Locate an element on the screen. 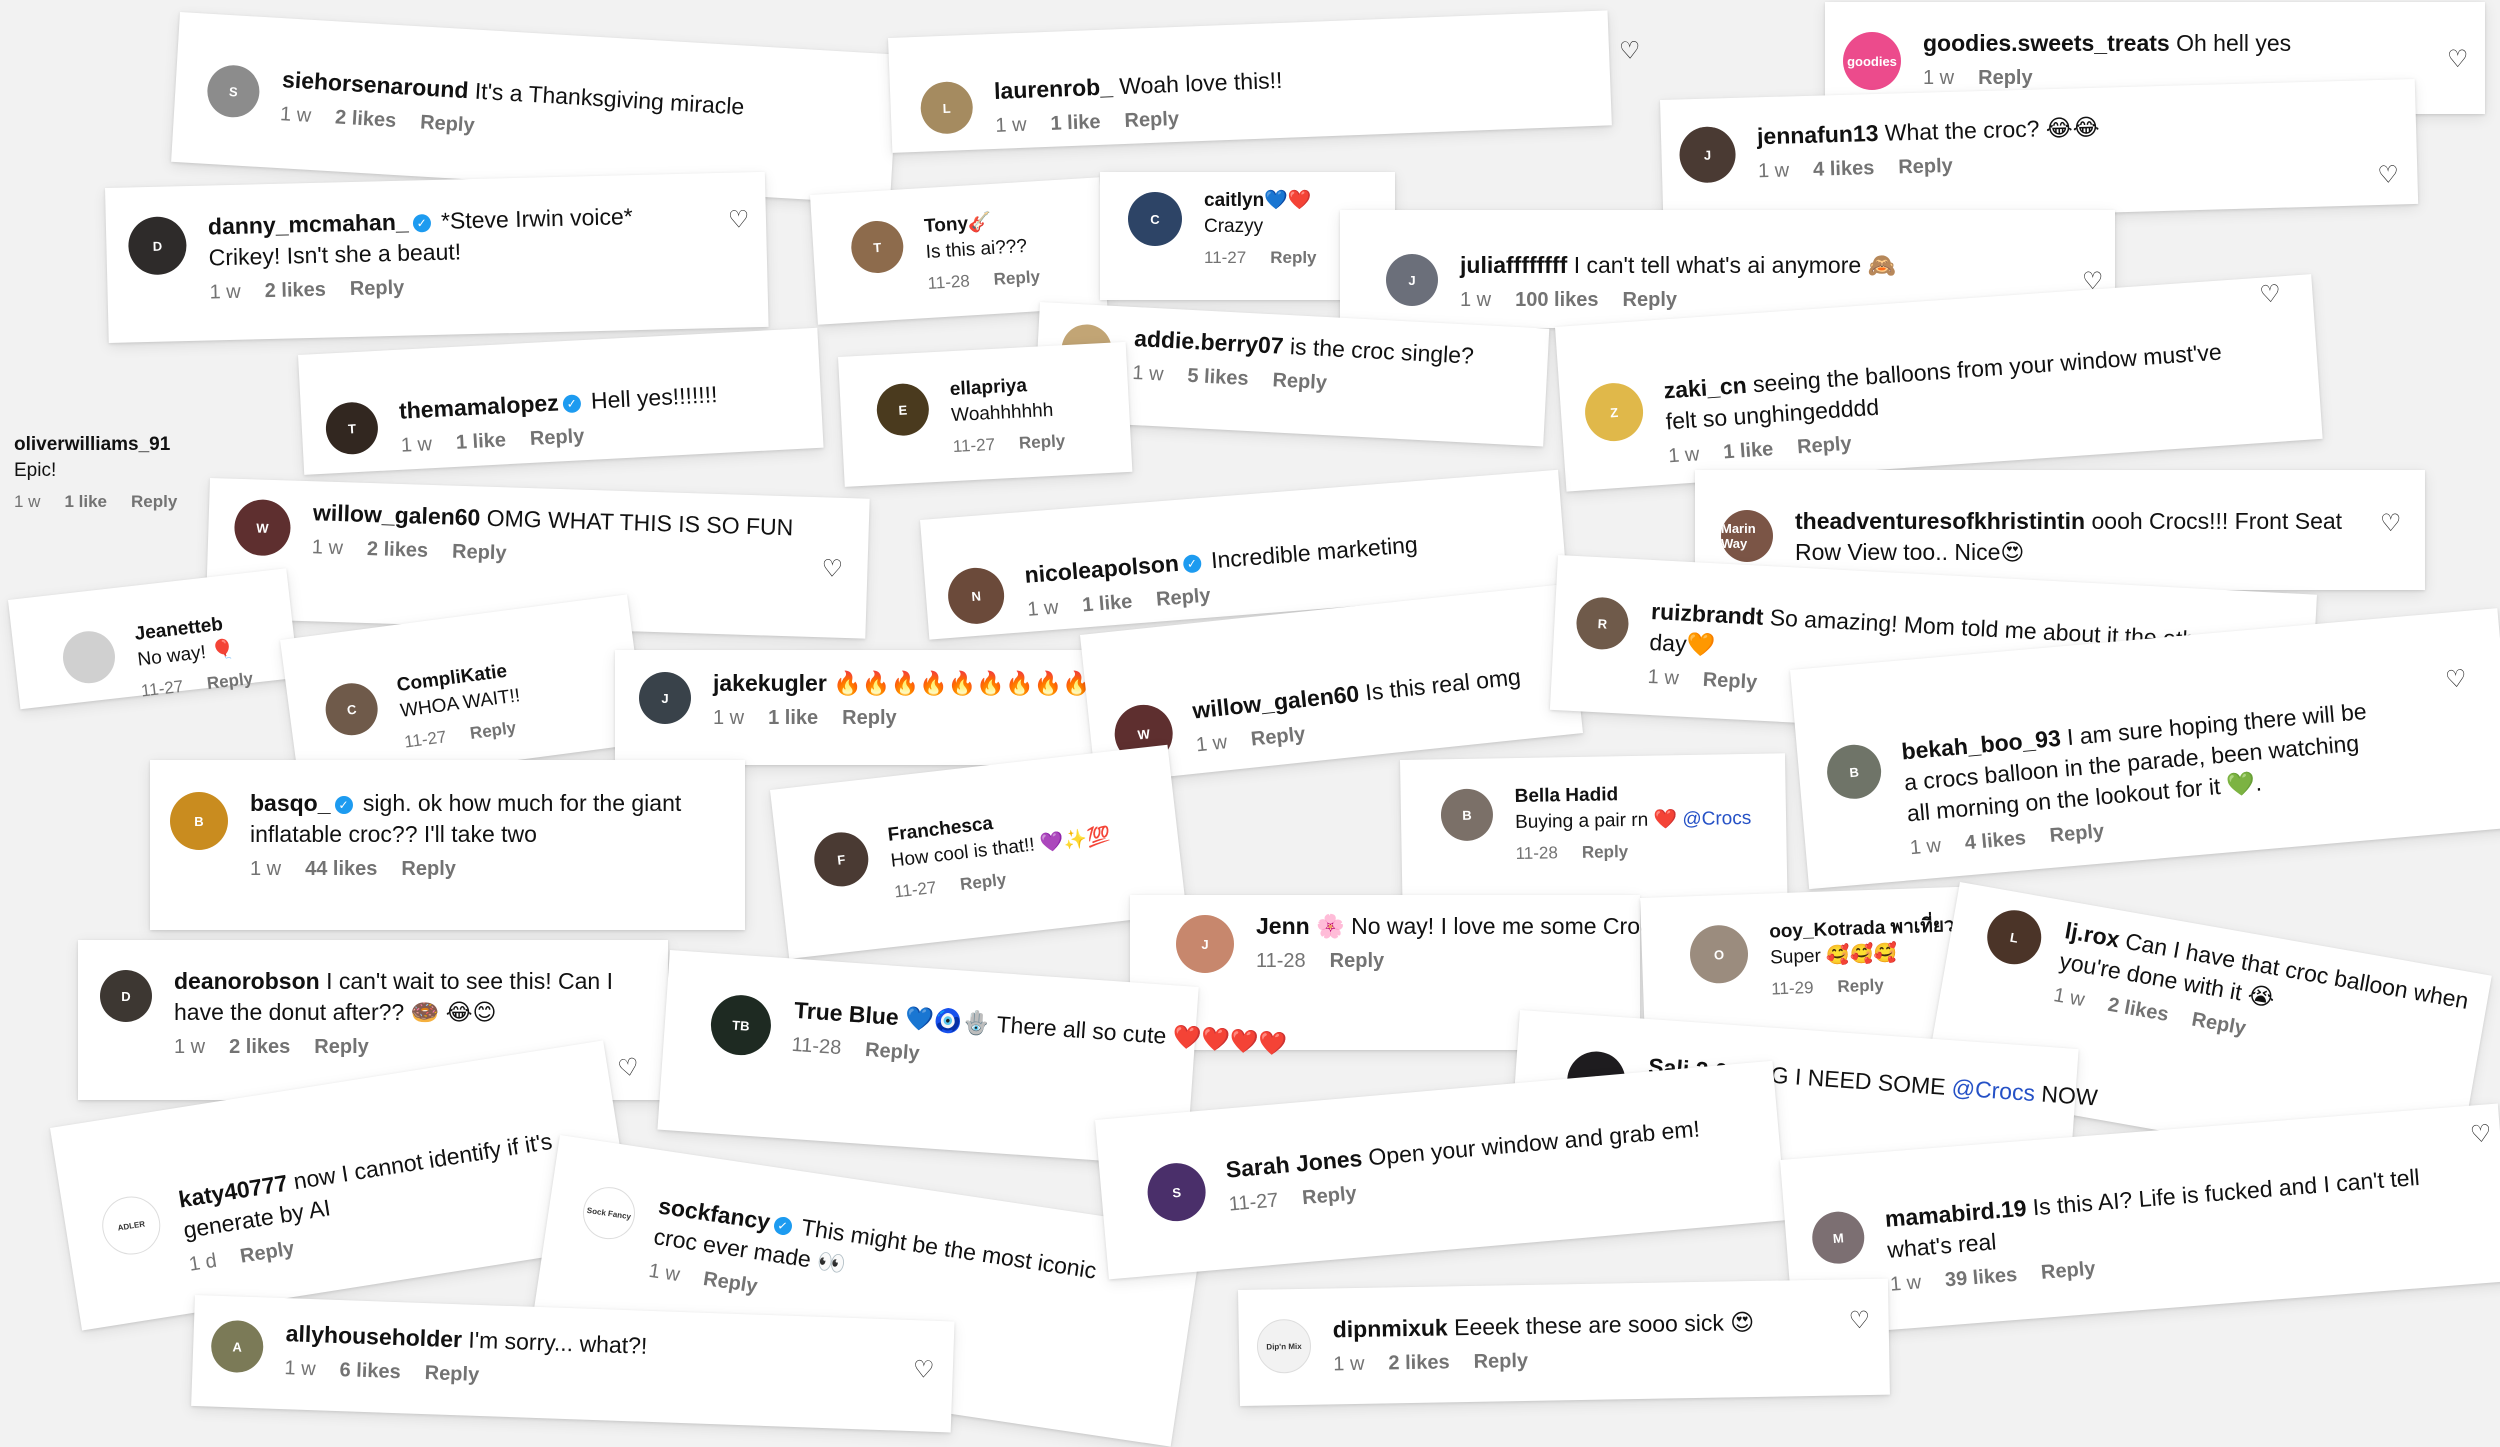 The height and width of the screenshot is (1447, 2500). avatar is located at coordinates (89, 657).